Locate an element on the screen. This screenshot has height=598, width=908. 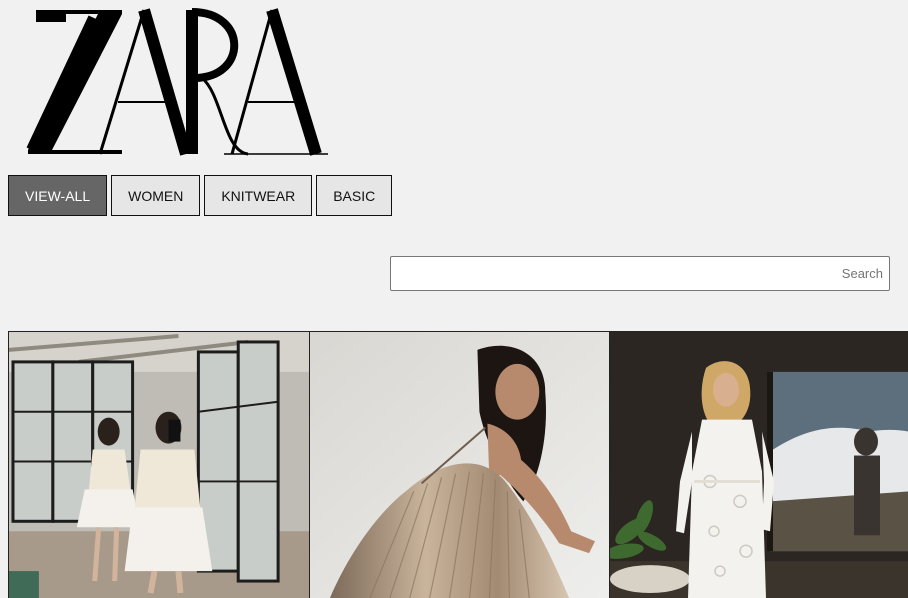
filter-basic-button: BASIC is located at coordinates (354, 195).